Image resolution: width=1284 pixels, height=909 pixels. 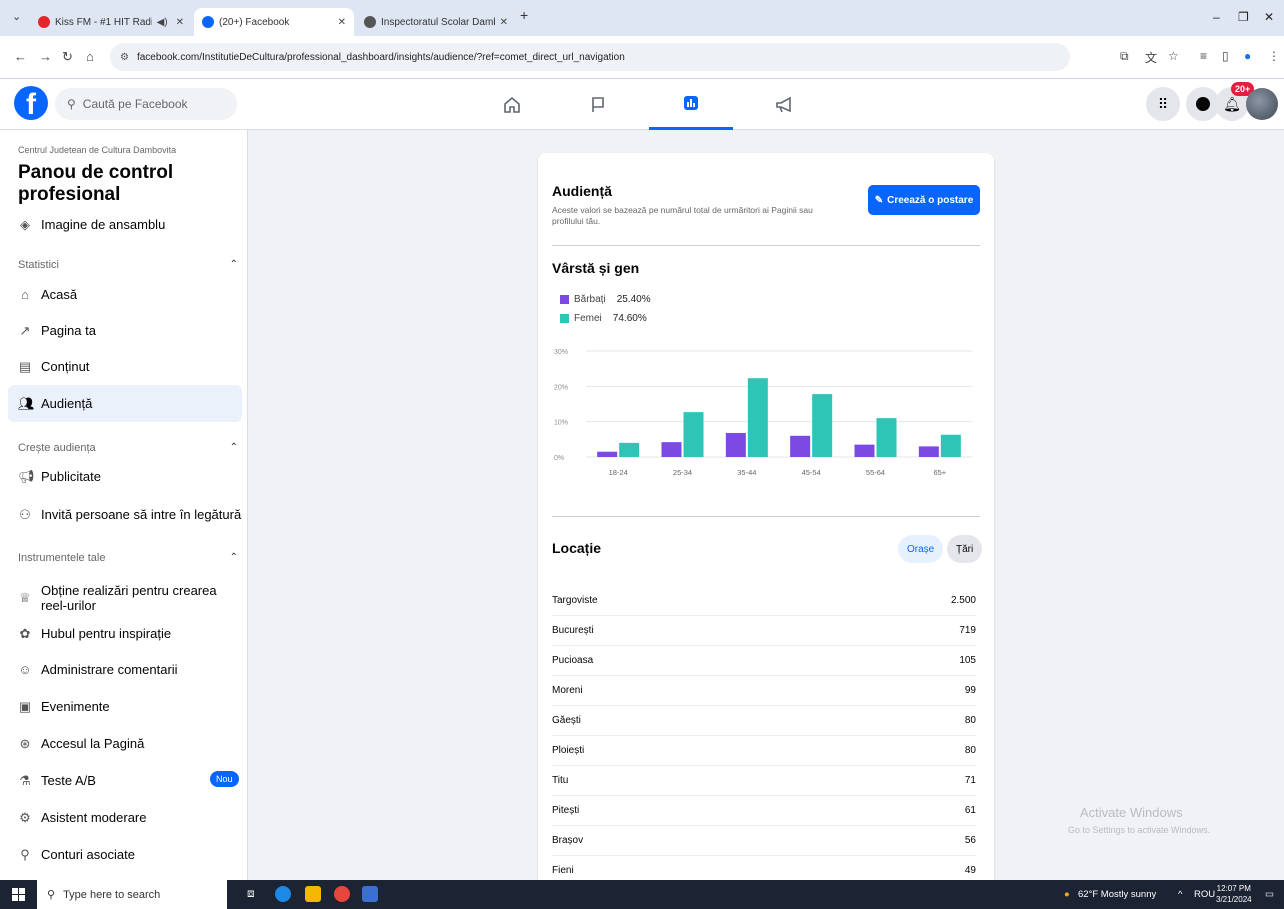 What do you see at coordinates (1243, 17) in the screenshot?
I see `maximize-icon: ❐` at bounding box center [1243, 17].